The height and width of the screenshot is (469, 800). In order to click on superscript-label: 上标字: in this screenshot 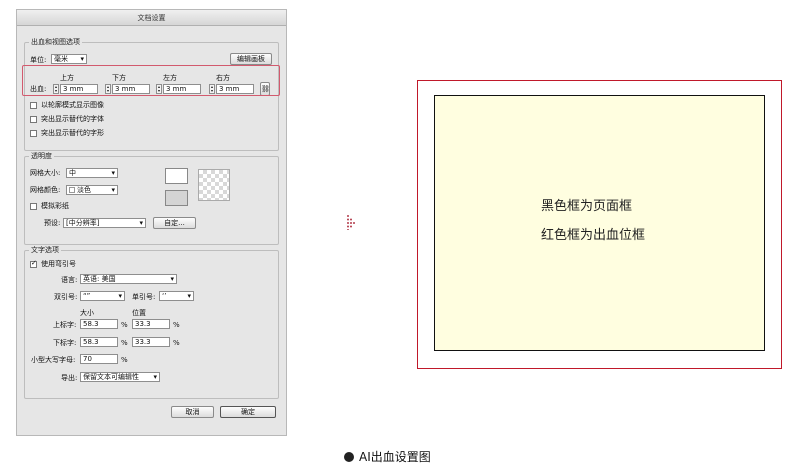, I will do `click(65, 325)`.